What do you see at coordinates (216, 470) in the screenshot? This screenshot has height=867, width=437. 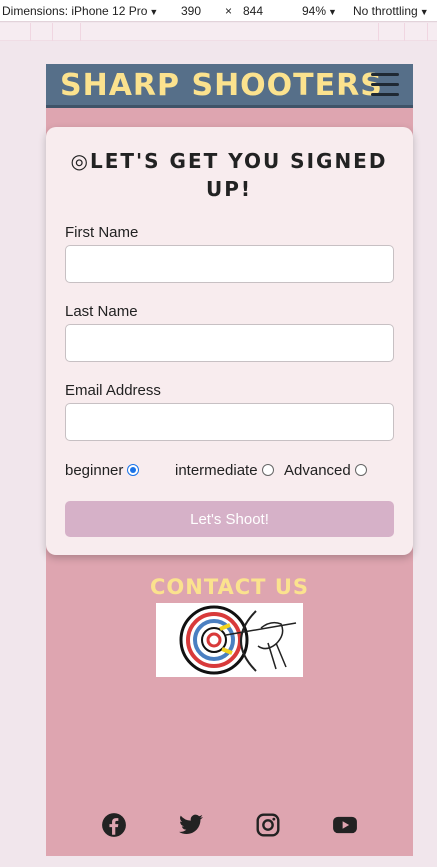 I see `level-label: intermediate` at bounding box center [216, 470].